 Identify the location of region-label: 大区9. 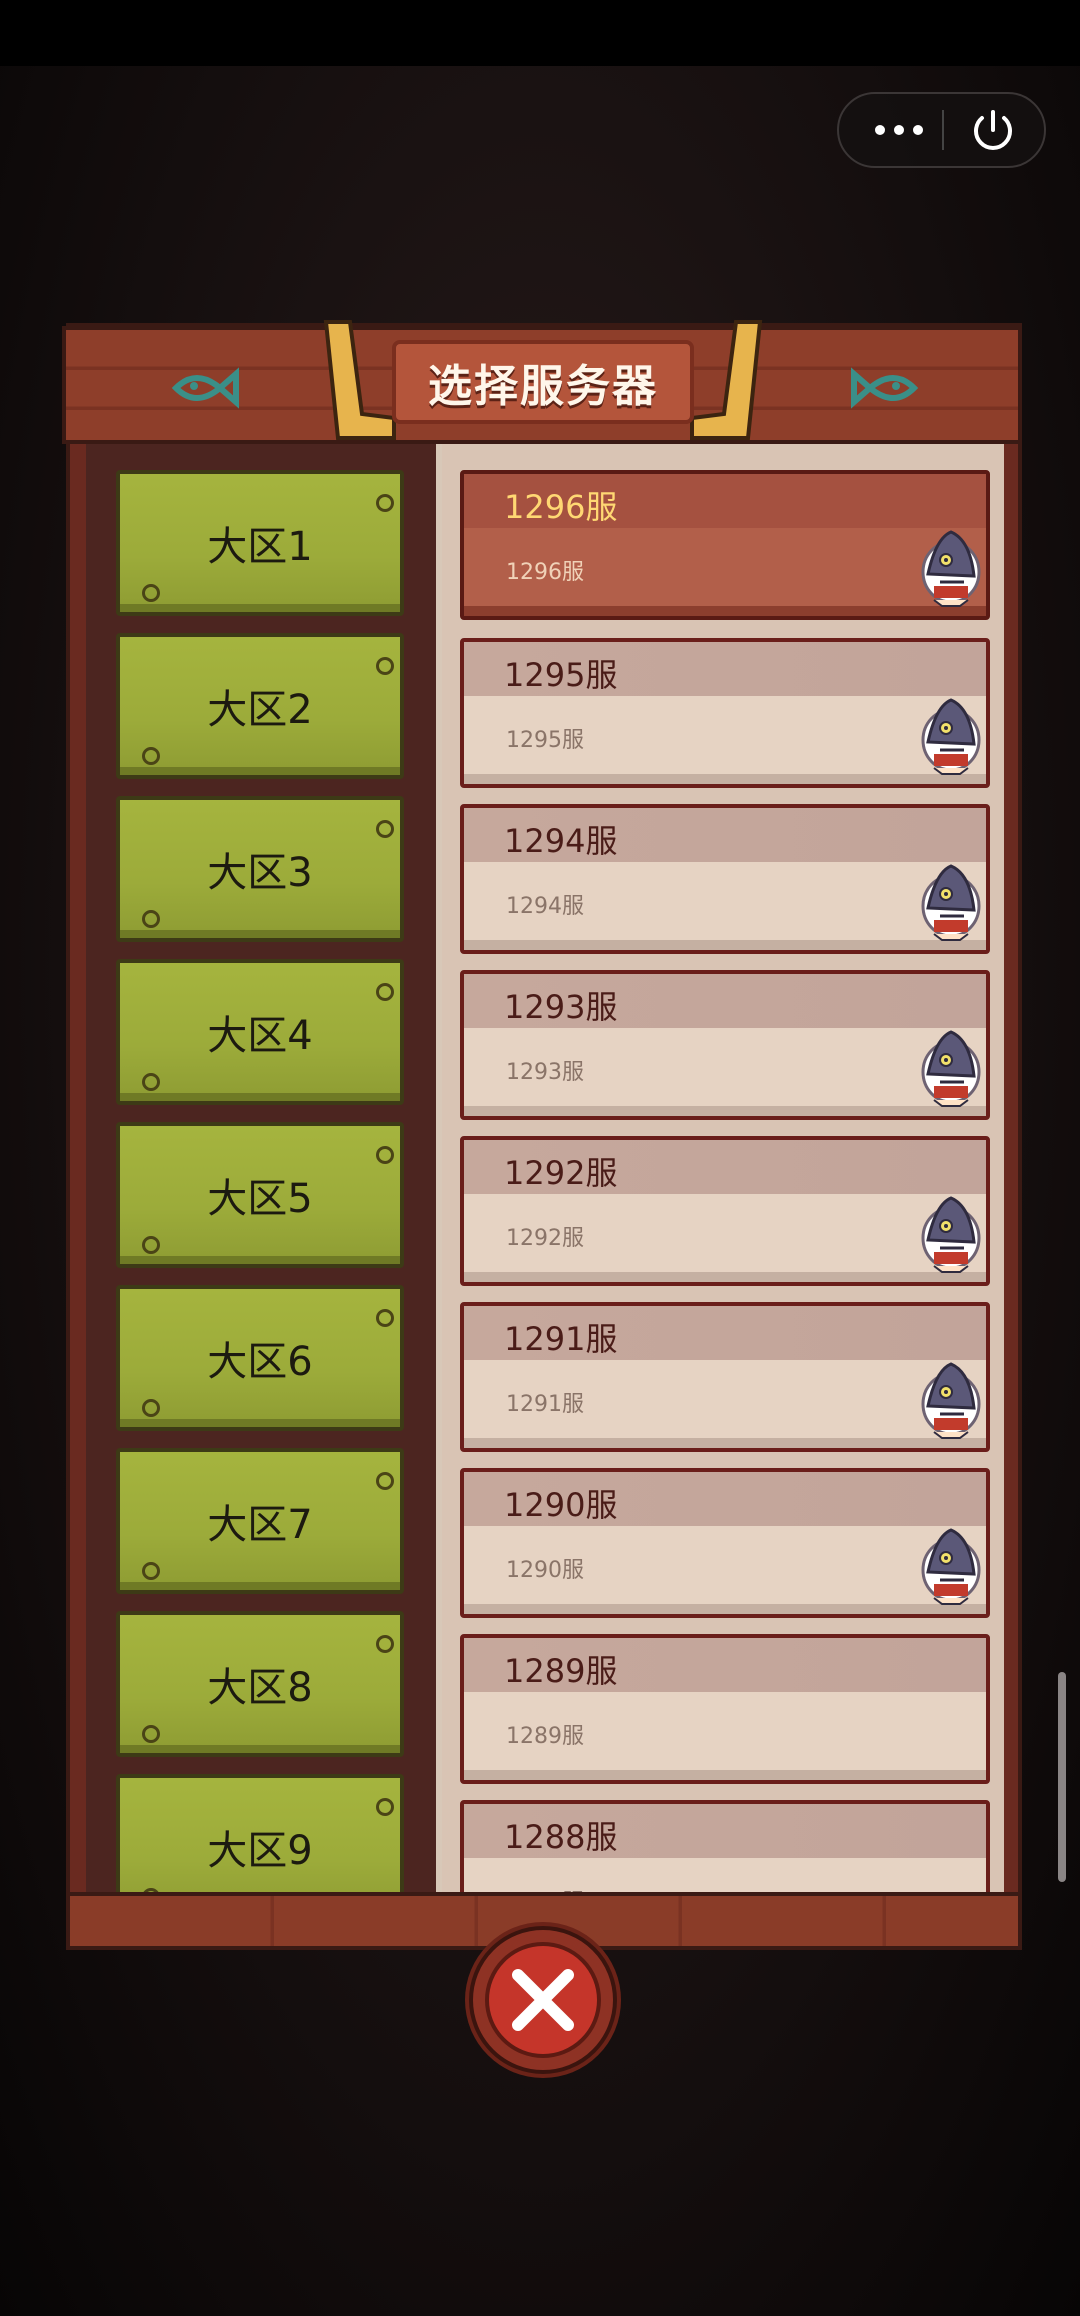
(260, 1851).